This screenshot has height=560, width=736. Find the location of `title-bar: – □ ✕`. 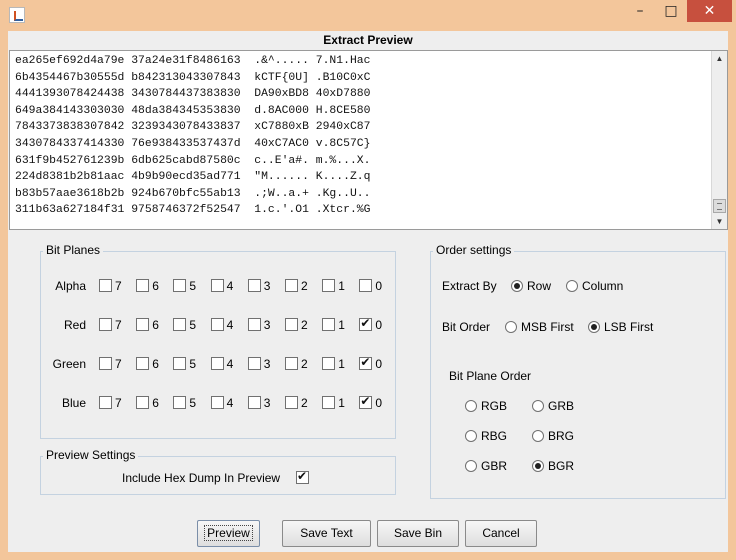

title-bar: – □ ✕ is located at coordinates (368, 15).